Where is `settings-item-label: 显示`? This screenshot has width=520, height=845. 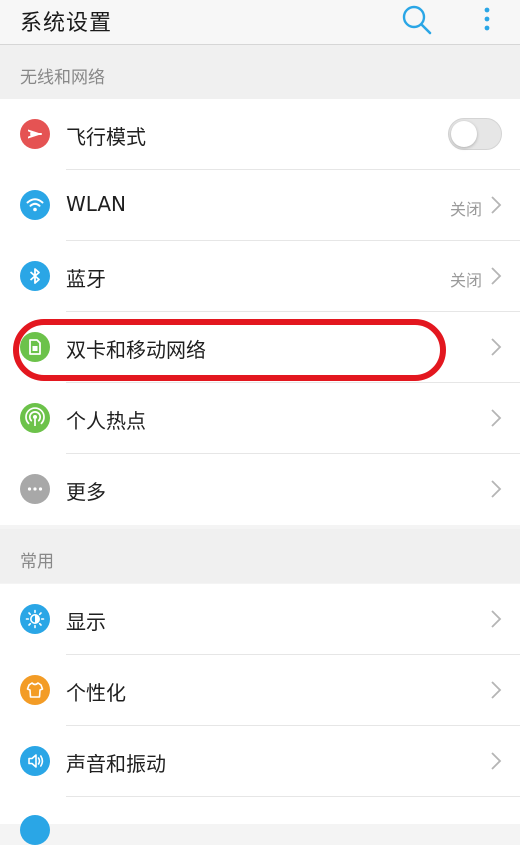 settings-item-label: 显示 is located at coordinates (86, 622).